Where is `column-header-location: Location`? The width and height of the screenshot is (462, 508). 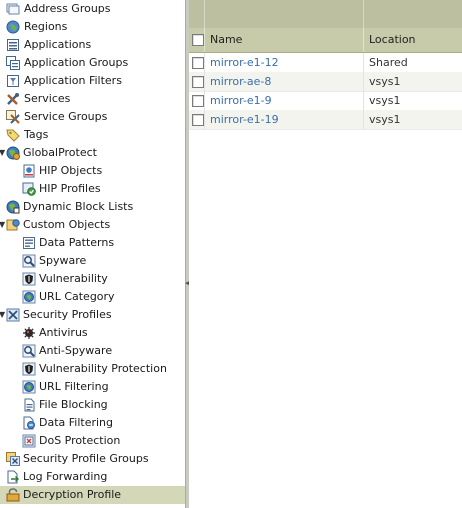
column-header-location: Location is located at coordinates (392, 40).